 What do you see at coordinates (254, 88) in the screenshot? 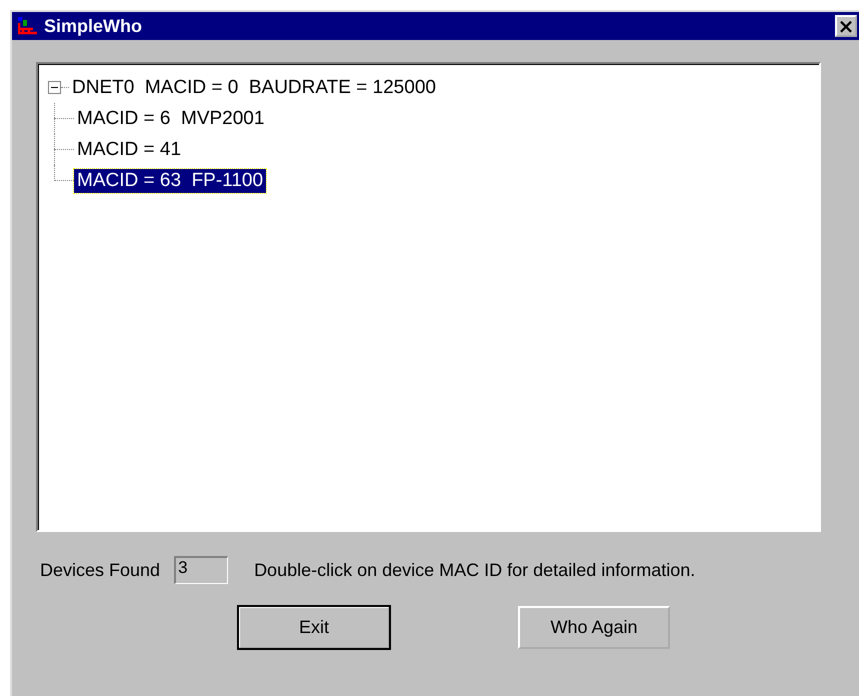
I see `tree-item: DNET0 MACID = 0 BAUDRATE = 125000` at bounding box center [254, 88].